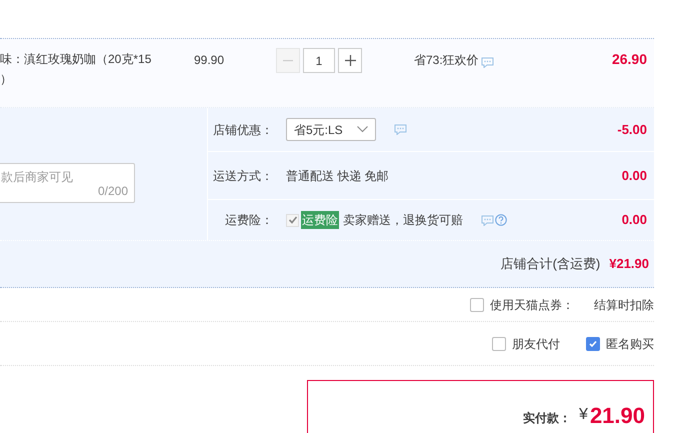 This screenshot has height=433, width=688. What do you see at coordinates (630, 344) in the screenshot?
I see `option-label: 匿名购买` at bounding box center [630, 344].